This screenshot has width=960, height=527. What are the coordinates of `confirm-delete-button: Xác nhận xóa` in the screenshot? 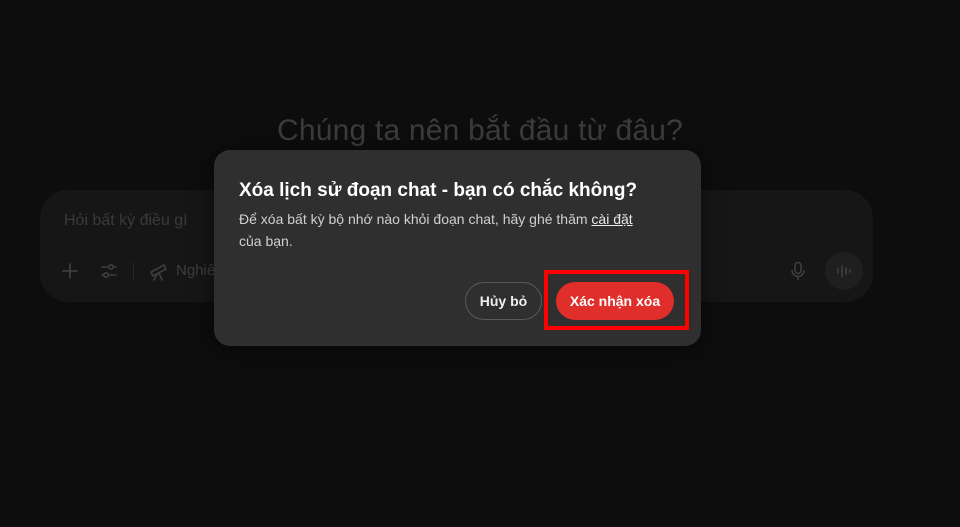 It's located at (615, 301).